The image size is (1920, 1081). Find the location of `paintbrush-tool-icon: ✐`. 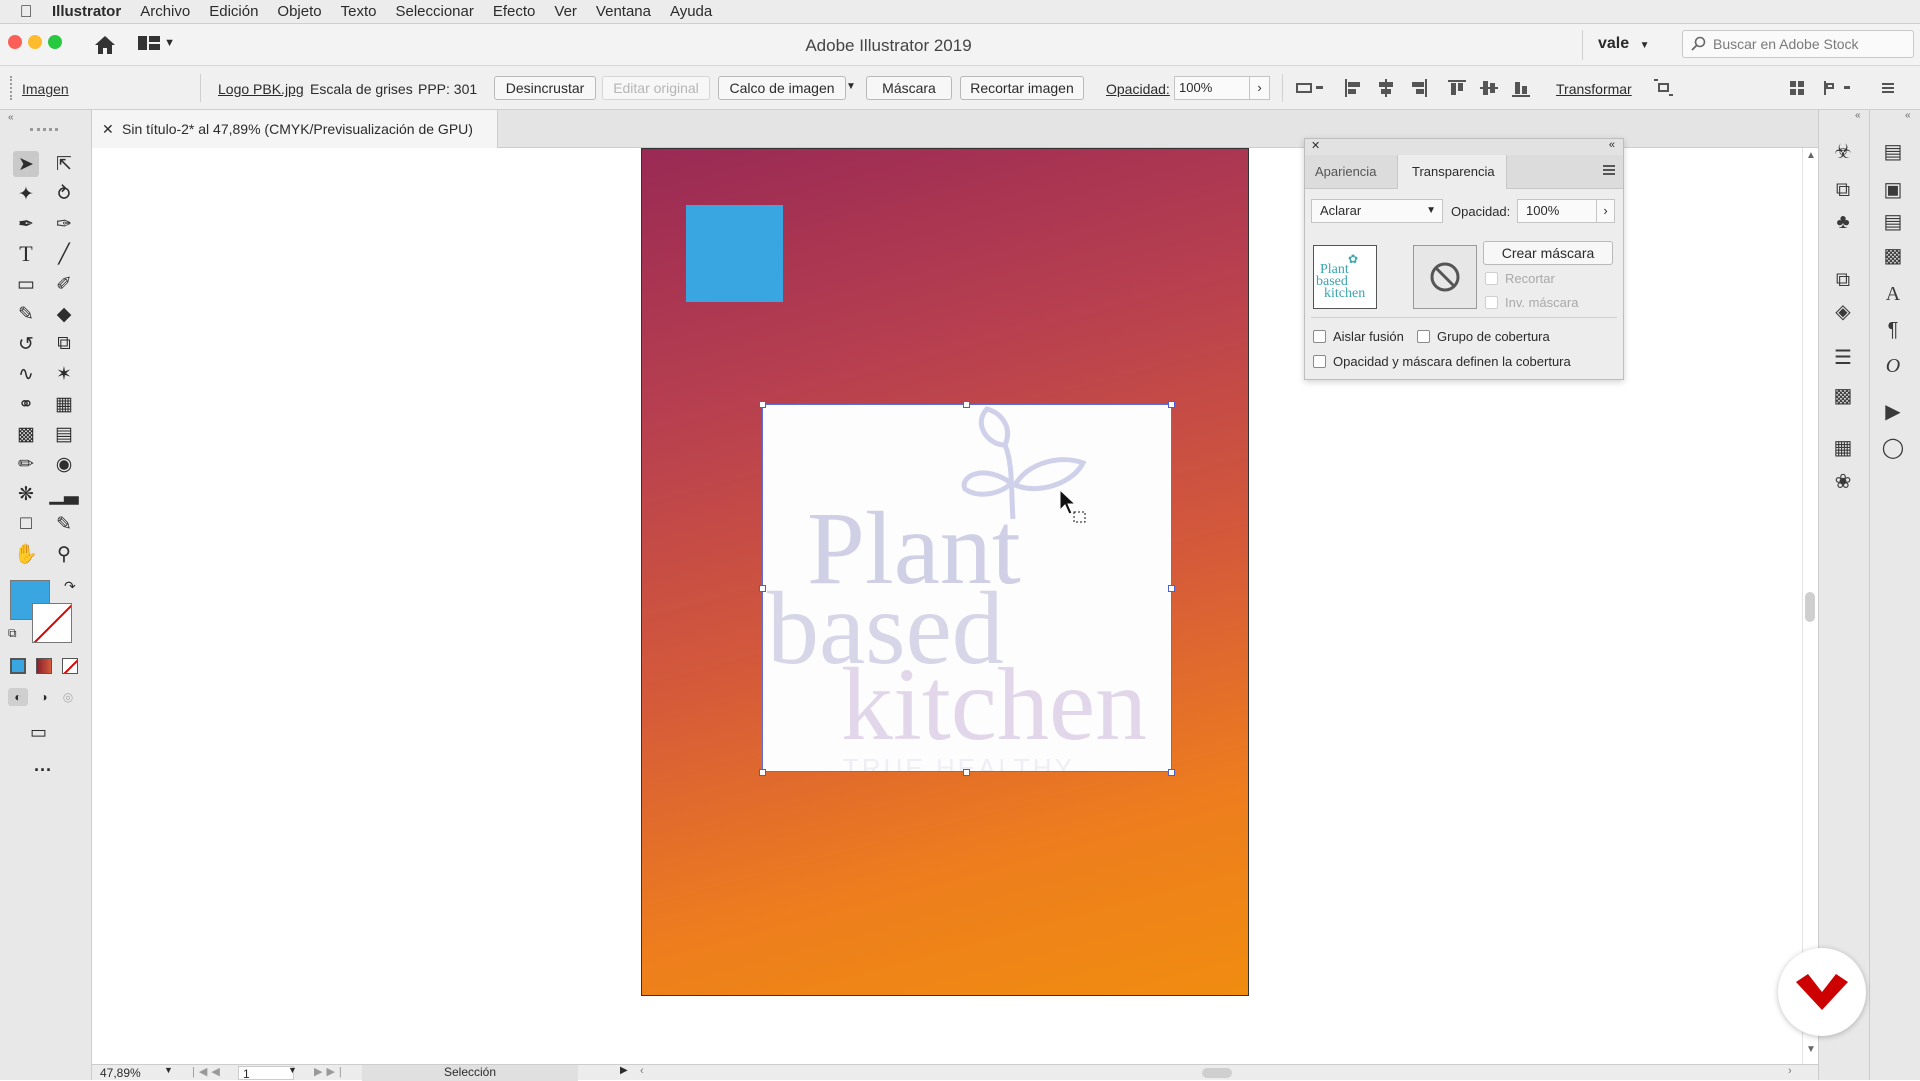

paintbrush-tool-icon: ✐ is located at coordinates (64, 284).